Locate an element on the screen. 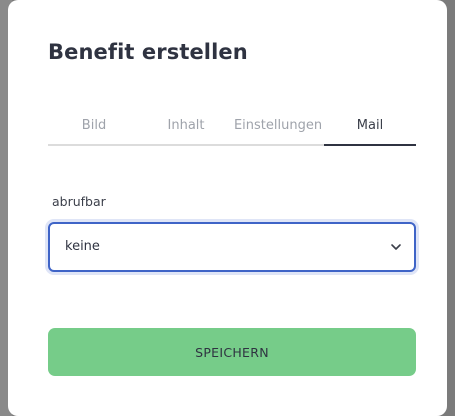  select-value: keine is located at coordinates (82, 246).